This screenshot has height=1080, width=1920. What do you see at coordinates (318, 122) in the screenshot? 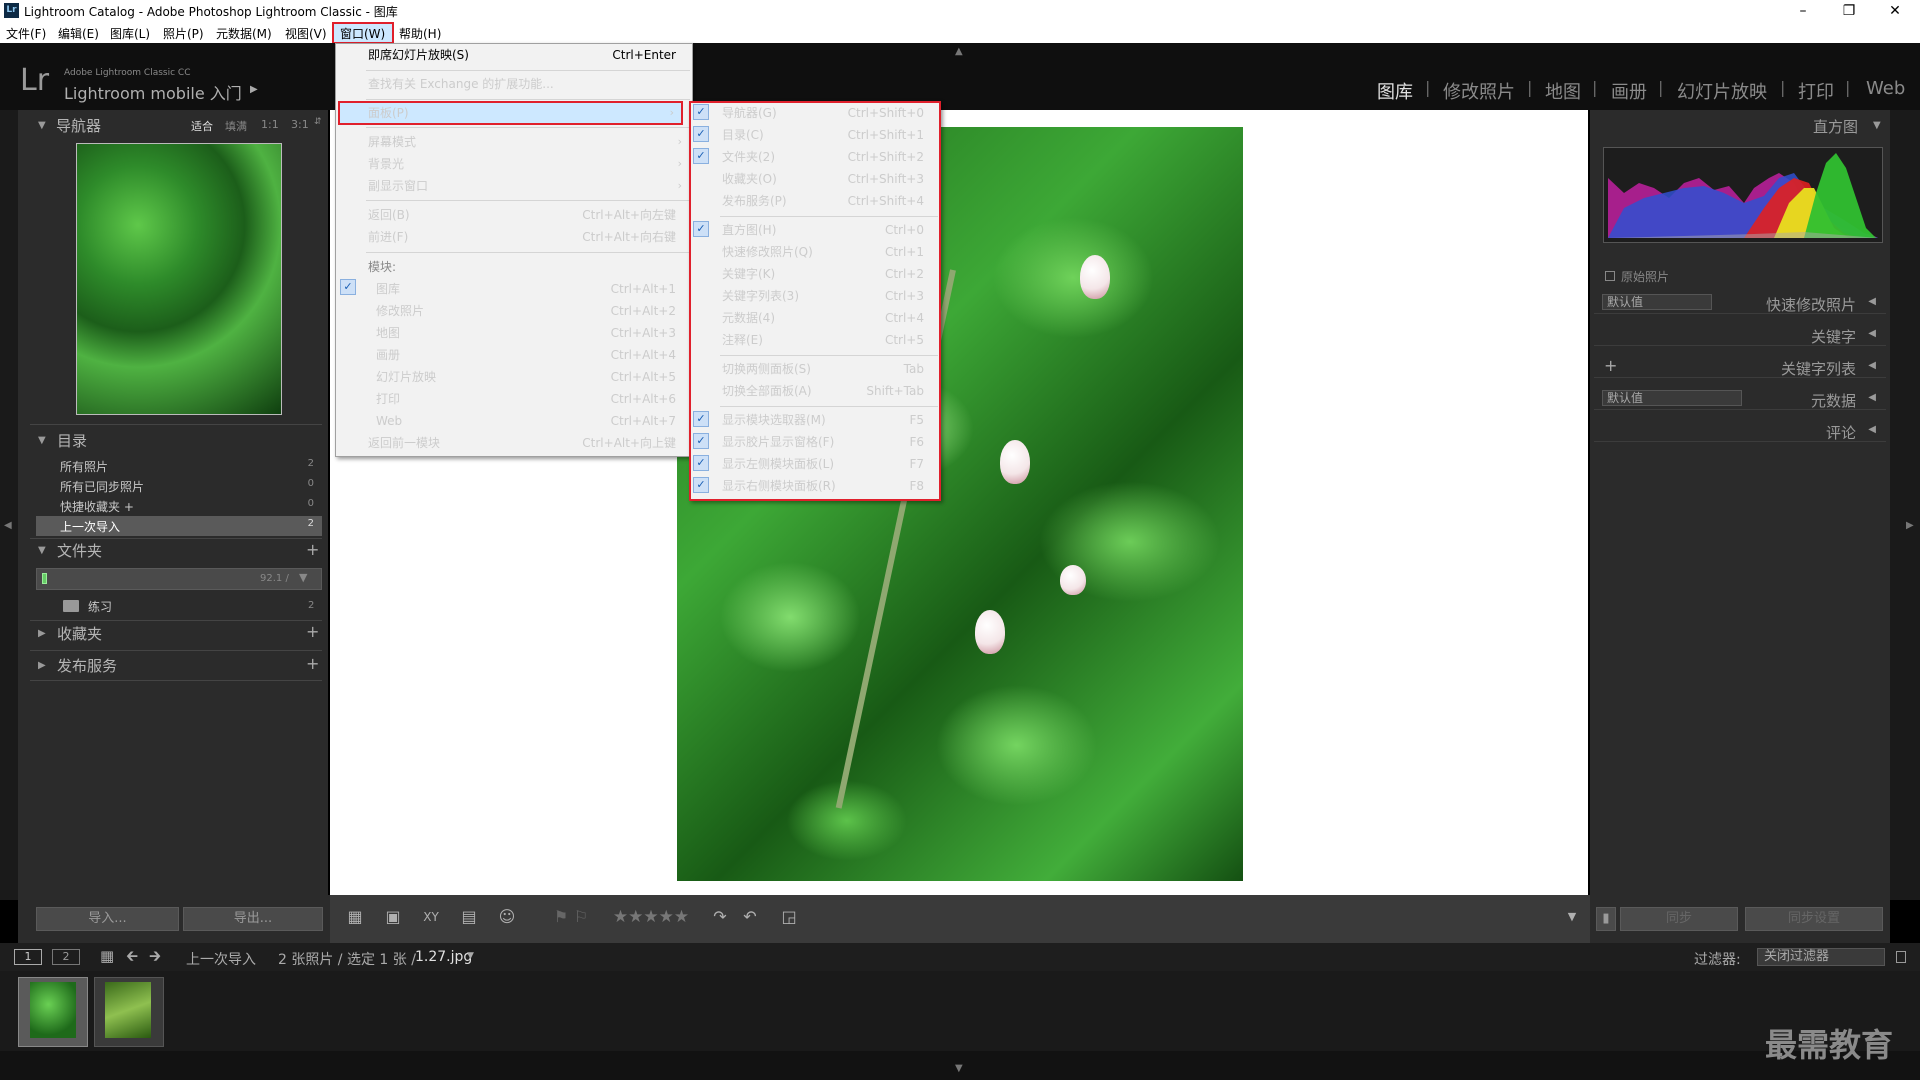
I see `zoom-stepper-icon: ⇵` at bounding box center [318, 122].